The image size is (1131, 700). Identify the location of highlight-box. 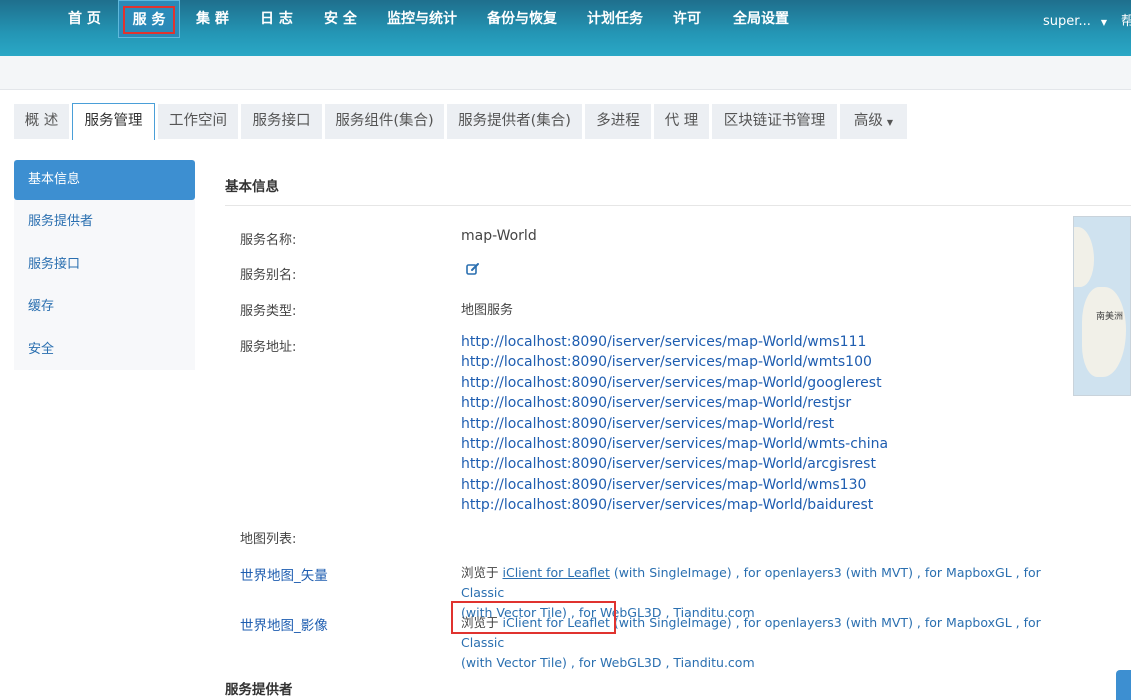
(533, 617).